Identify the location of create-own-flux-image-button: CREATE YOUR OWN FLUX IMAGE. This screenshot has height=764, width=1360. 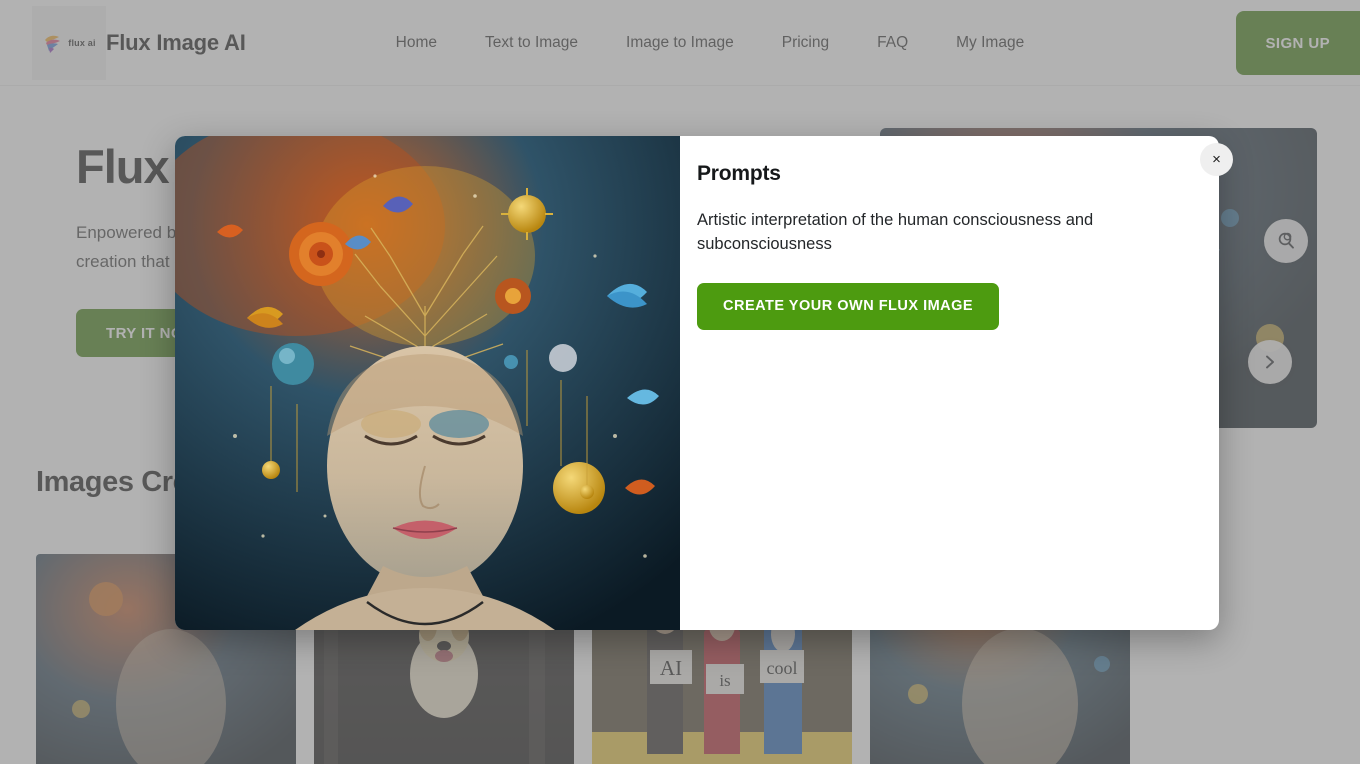
(848, 306).